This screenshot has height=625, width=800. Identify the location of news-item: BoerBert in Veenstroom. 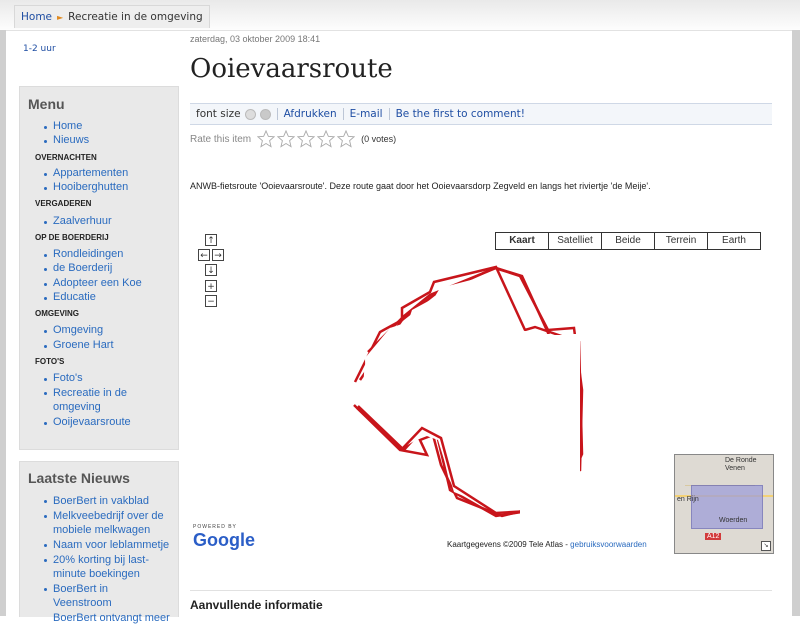
(98, 596).